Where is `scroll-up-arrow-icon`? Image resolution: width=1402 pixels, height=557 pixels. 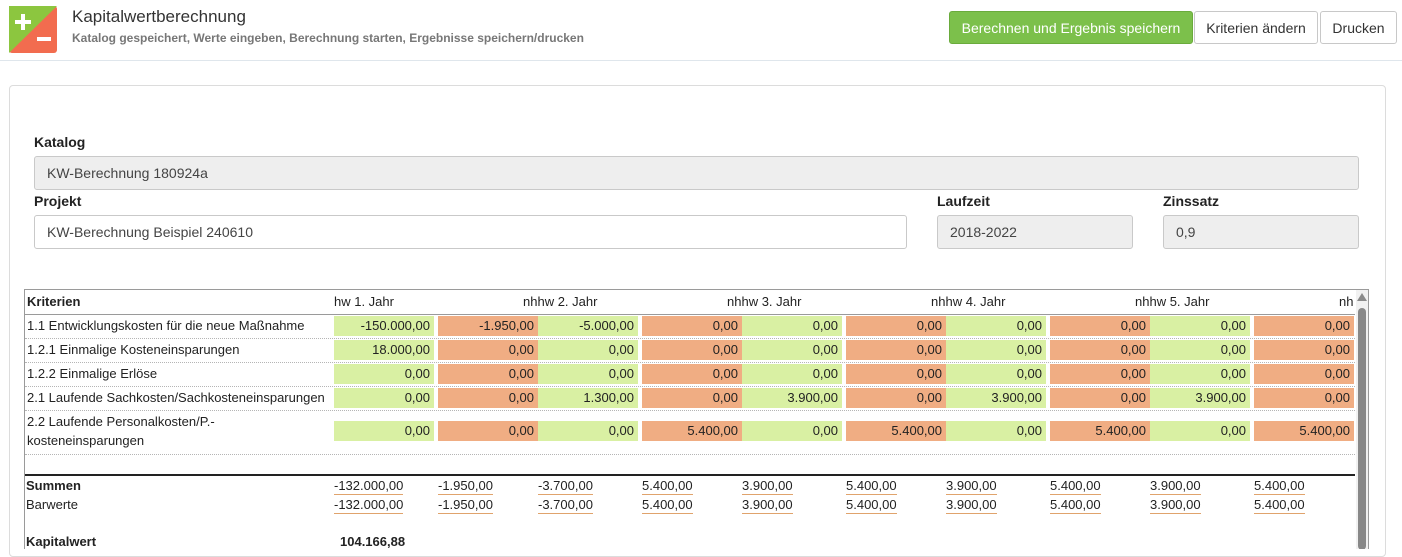 scroll-up-arrow-icon is located at coordinates (1362, 297).